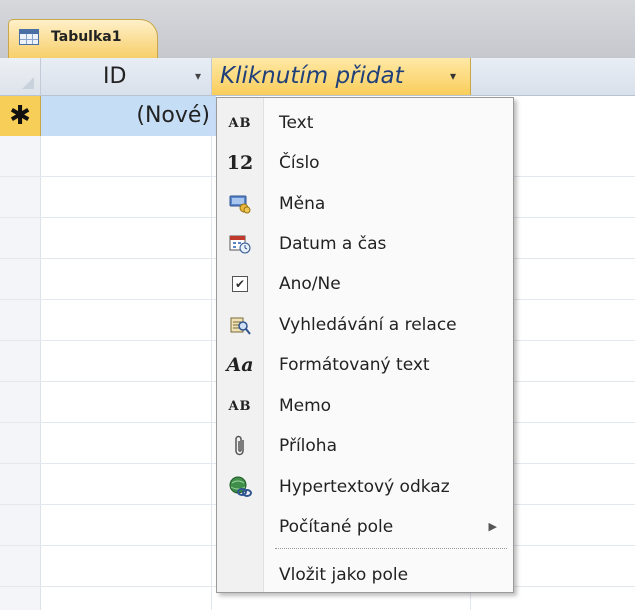 The height and width of the screenshot is (610, 635). I want to click on table-icon, so click(29, 37).